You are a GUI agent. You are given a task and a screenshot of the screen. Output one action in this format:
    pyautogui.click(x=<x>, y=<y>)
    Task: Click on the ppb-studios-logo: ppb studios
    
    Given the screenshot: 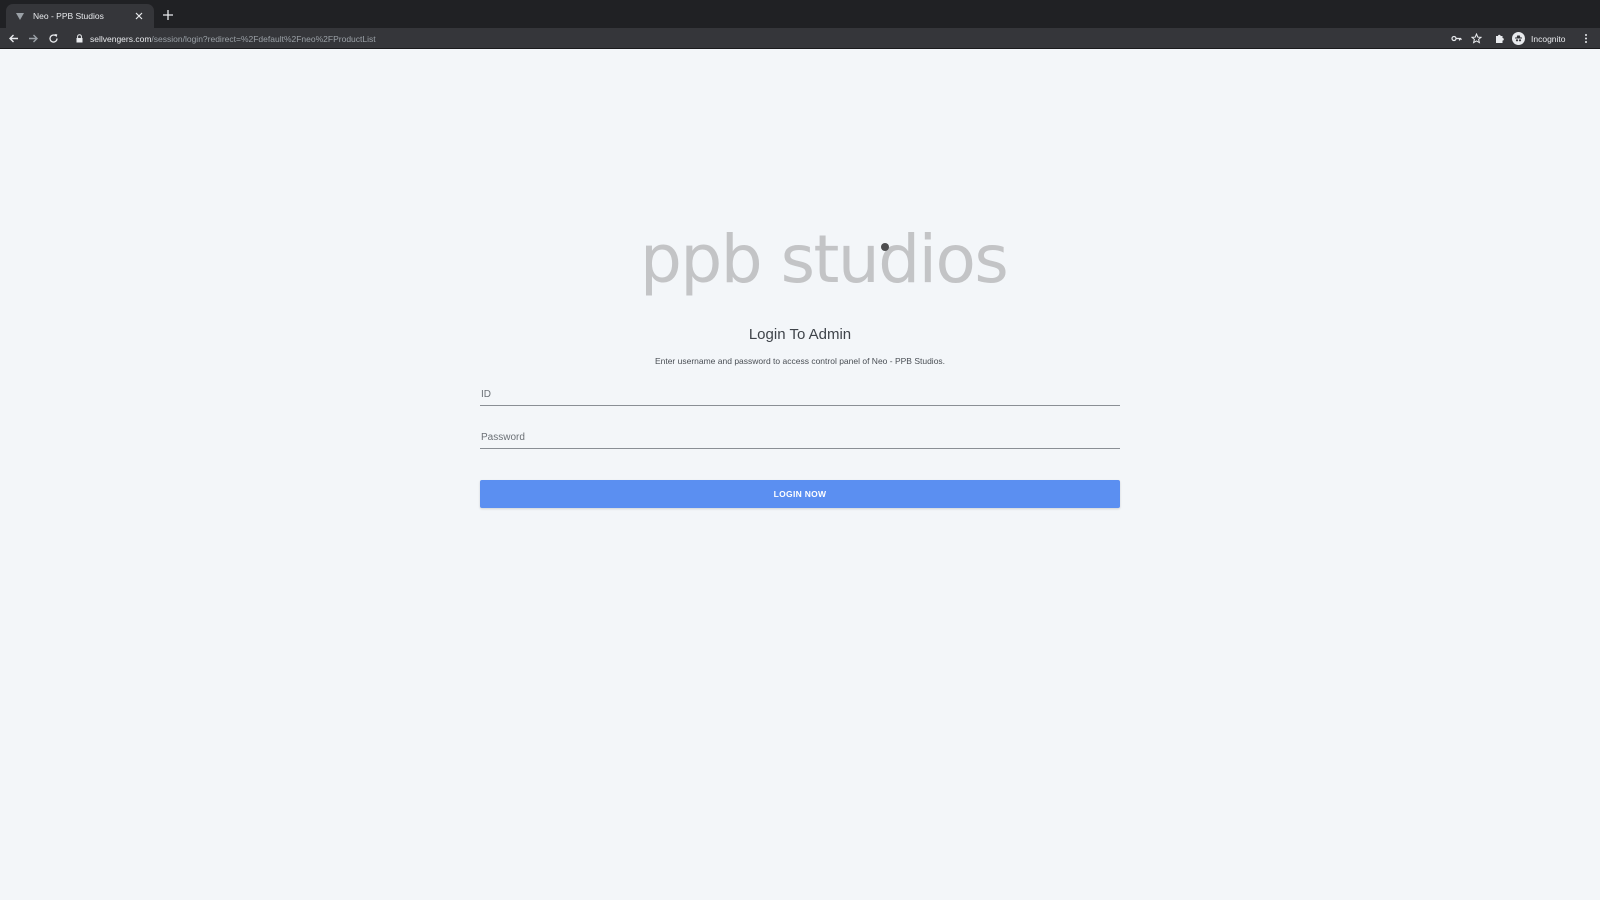 What is the action you would take?
    pyautogui.click(x=824, y=260)
    